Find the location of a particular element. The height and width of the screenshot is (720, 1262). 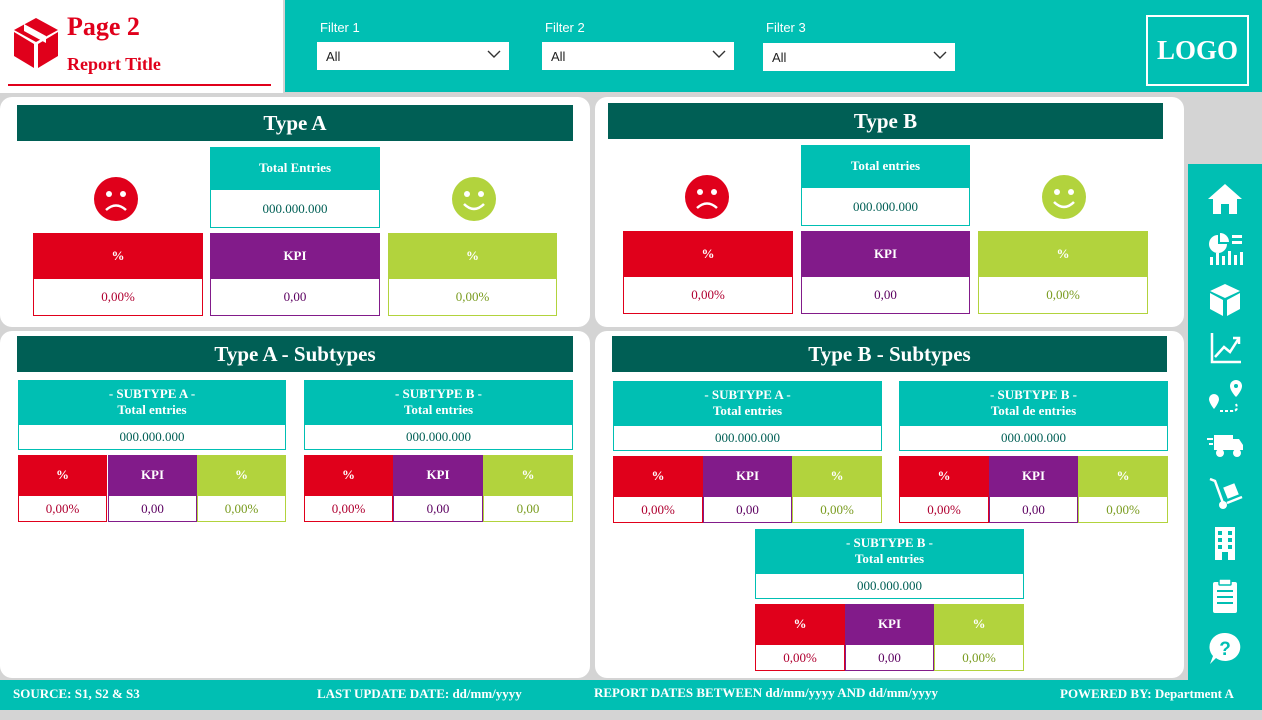

route-icon is located at coordinates (1225, 396).